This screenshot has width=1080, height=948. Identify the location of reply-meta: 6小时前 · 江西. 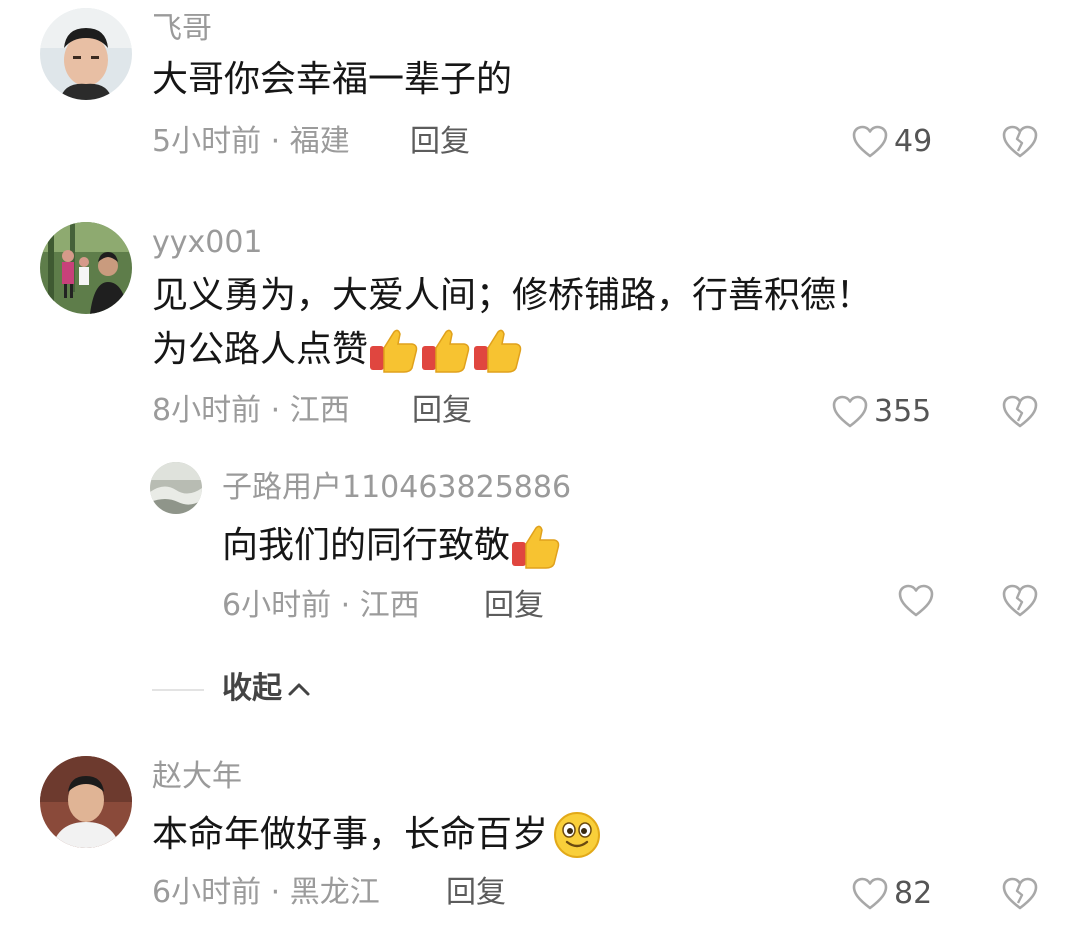
(321, 606).